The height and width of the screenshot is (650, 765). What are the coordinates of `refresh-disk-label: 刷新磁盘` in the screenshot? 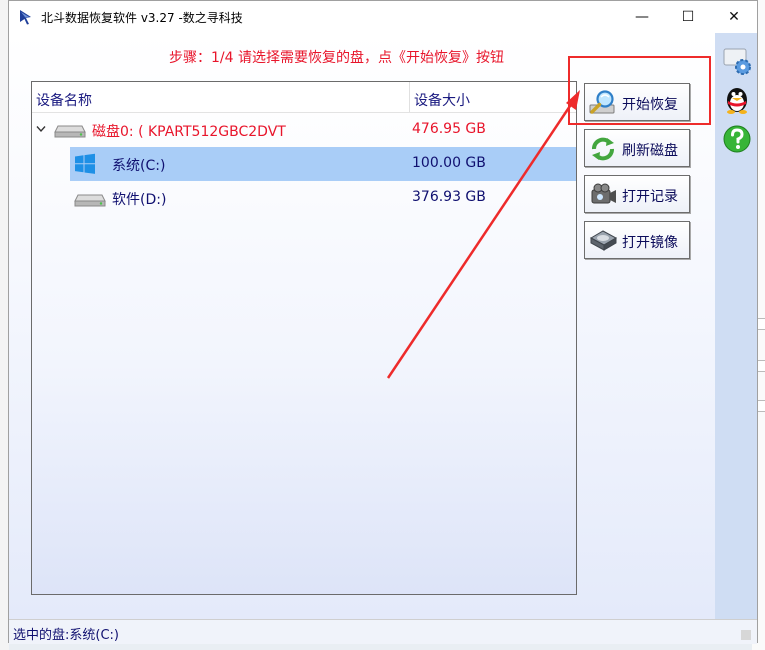 It's located at (650, 151).